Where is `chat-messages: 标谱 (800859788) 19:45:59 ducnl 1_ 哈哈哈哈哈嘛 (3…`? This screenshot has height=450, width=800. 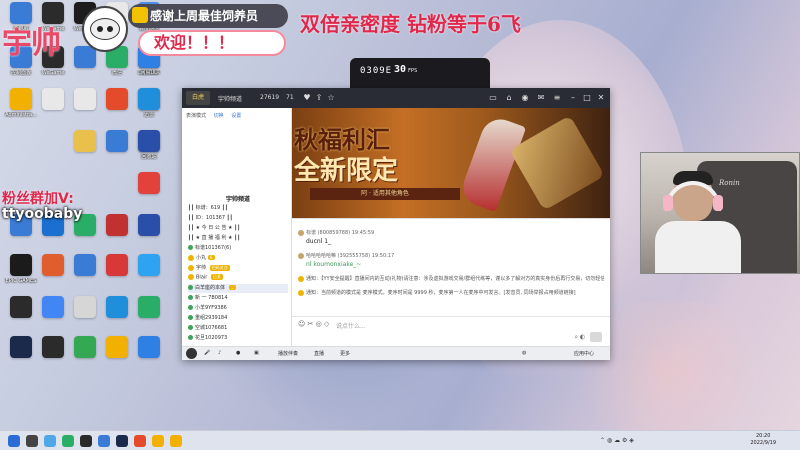 chat-messages: 标谱 (800859788) 19:45:59 ducnl 1_ 哈哈哈哈哈嘛 (3… is located at coordinates (451, 267).